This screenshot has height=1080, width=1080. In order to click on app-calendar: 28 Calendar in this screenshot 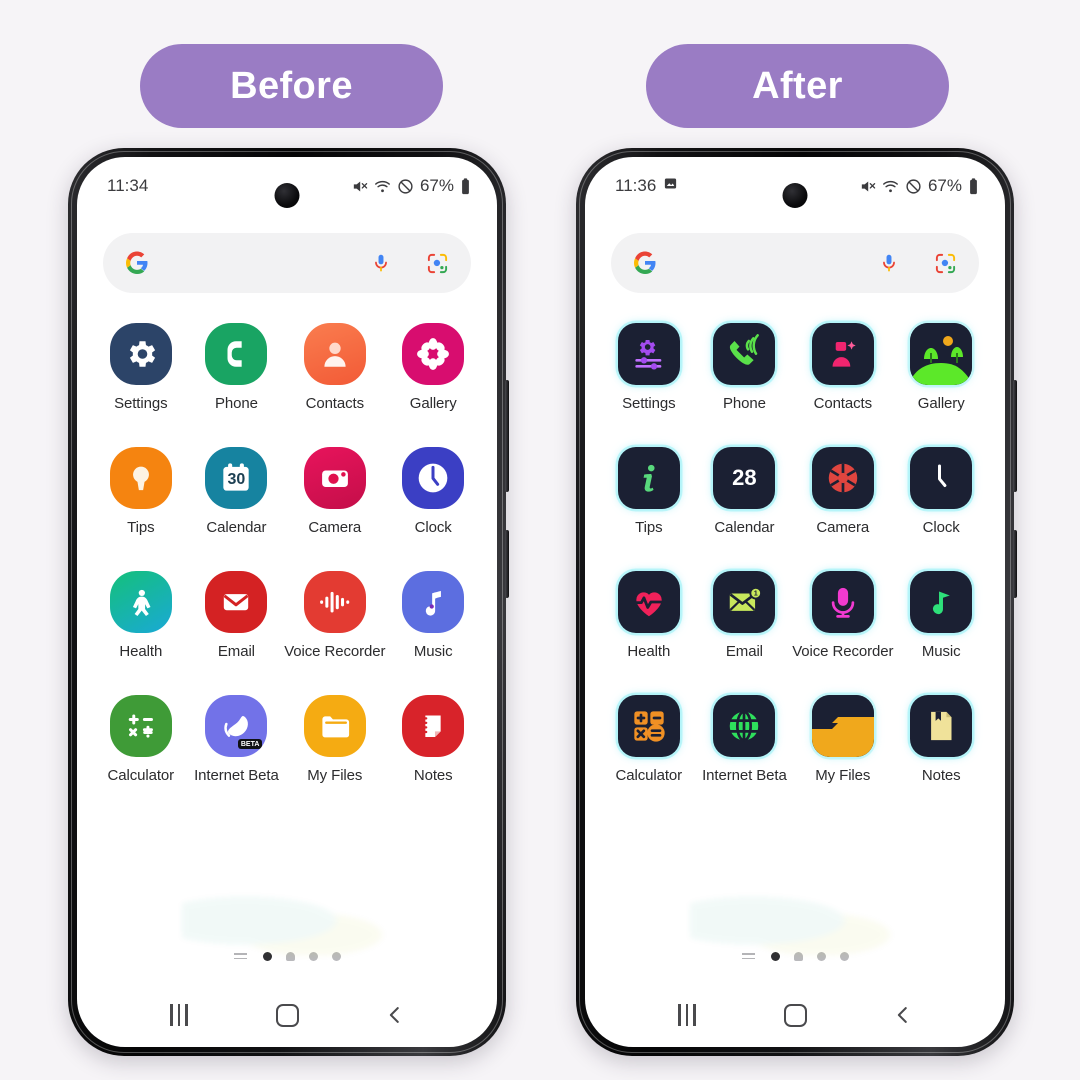, I will do `click(745, 509)`.